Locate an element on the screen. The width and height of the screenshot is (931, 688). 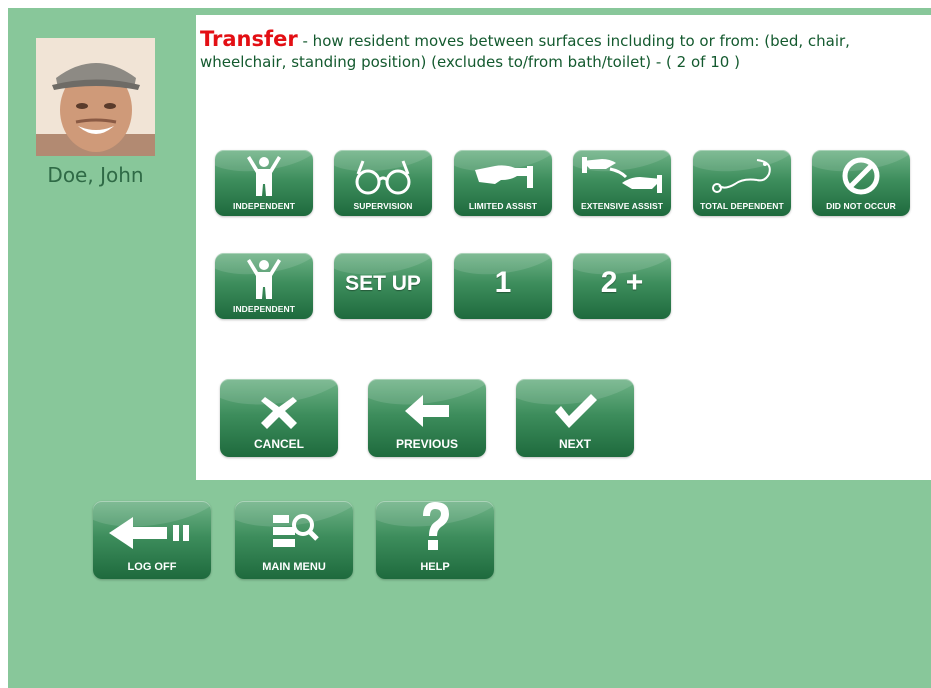
prohibited-icon is located at coordinates (861, 176).